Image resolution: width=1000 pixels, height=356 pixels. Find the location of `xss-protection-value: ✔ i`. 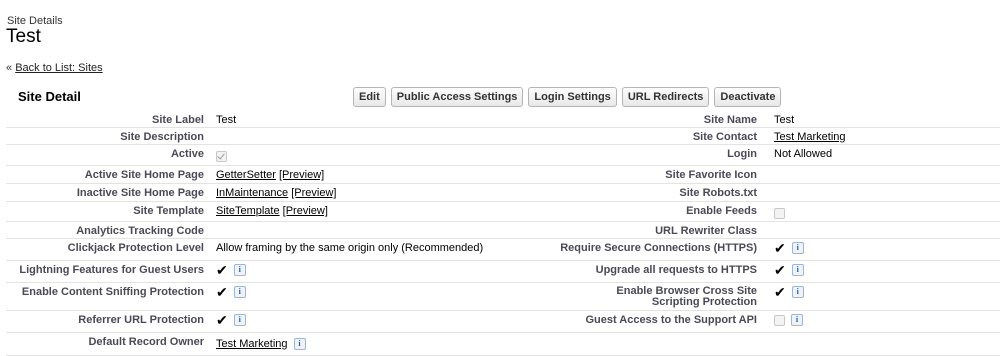

xss-protection-value: ✔ i is located at coordinates (789, 292).